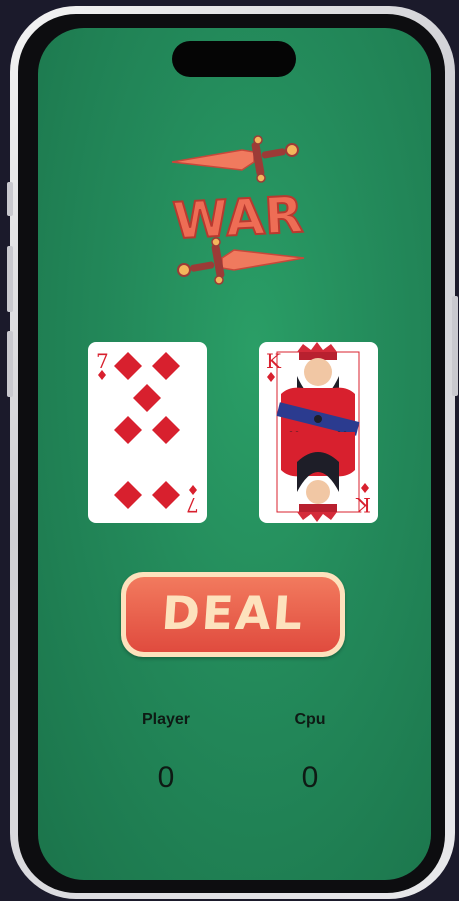 This screenshot has width=459, height=901. Describe the element at coordinates (310, 777) in the screenshot. I see `cpu-score: 0` at that location.